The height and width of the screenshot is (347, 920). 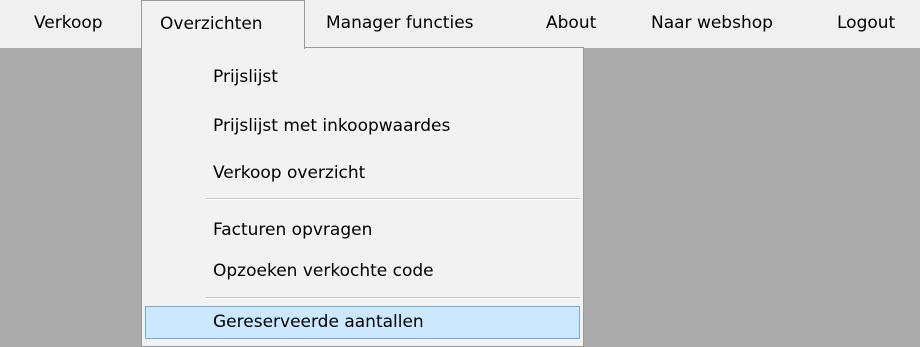 I want to click on menu-manager-functies: Manager functies, so click(x=400, y=24).